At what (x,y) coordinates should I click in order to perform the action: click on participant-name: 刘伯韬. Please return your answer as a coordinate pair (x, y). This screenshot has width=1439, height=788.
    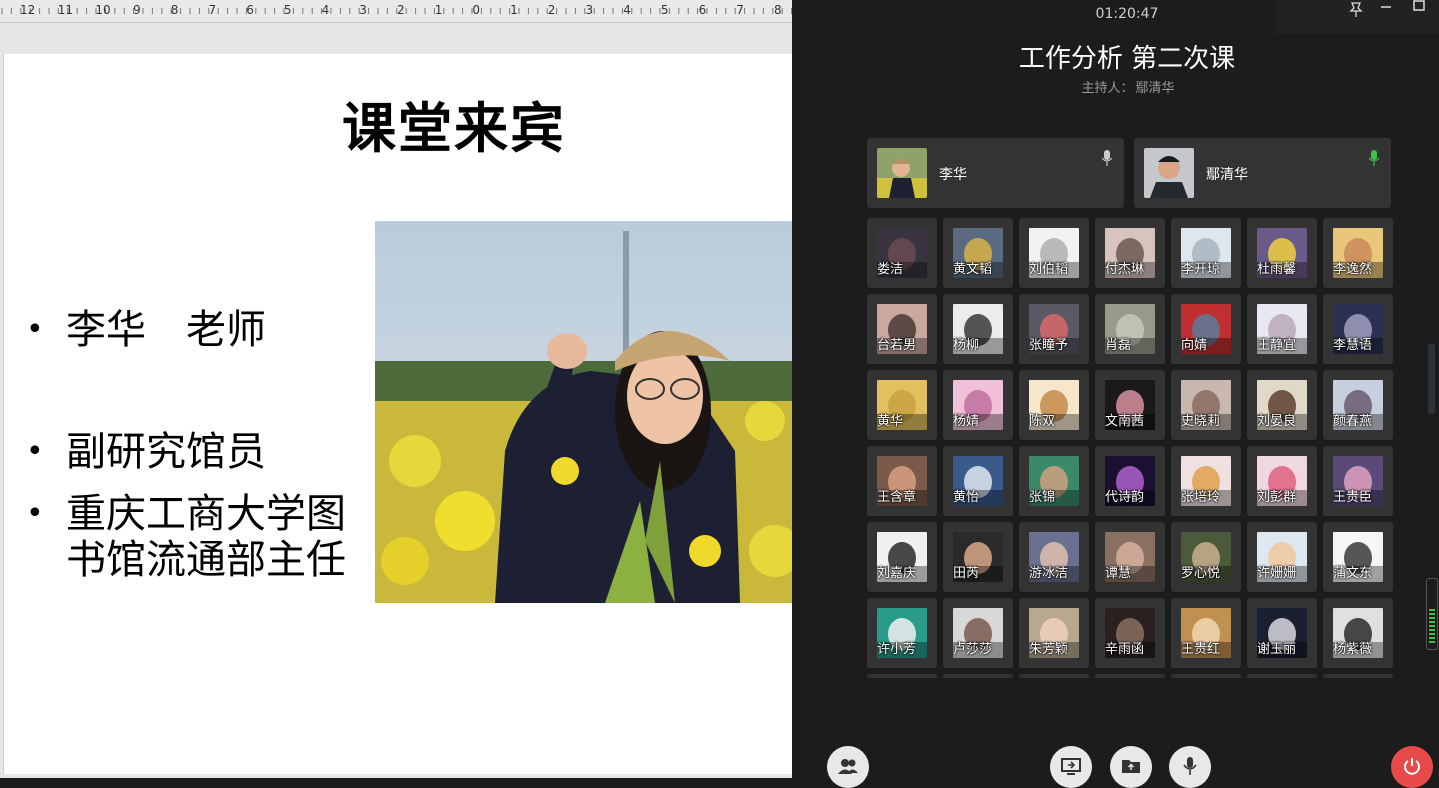
    Looking at the image, I should click on (1049, 269).